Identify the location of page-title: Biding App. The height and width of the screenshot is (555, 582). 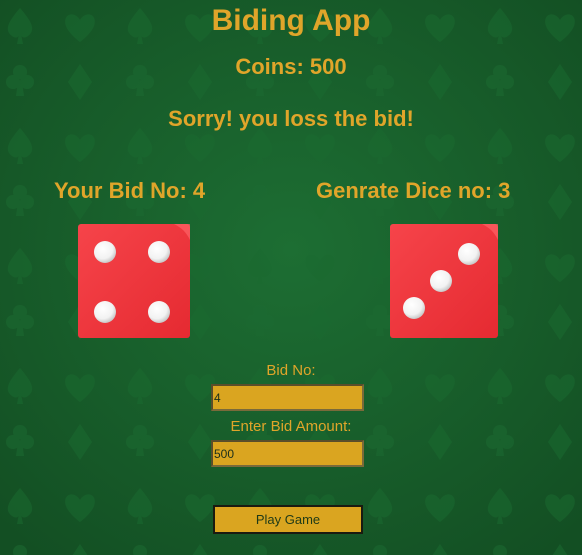
(291, 20).